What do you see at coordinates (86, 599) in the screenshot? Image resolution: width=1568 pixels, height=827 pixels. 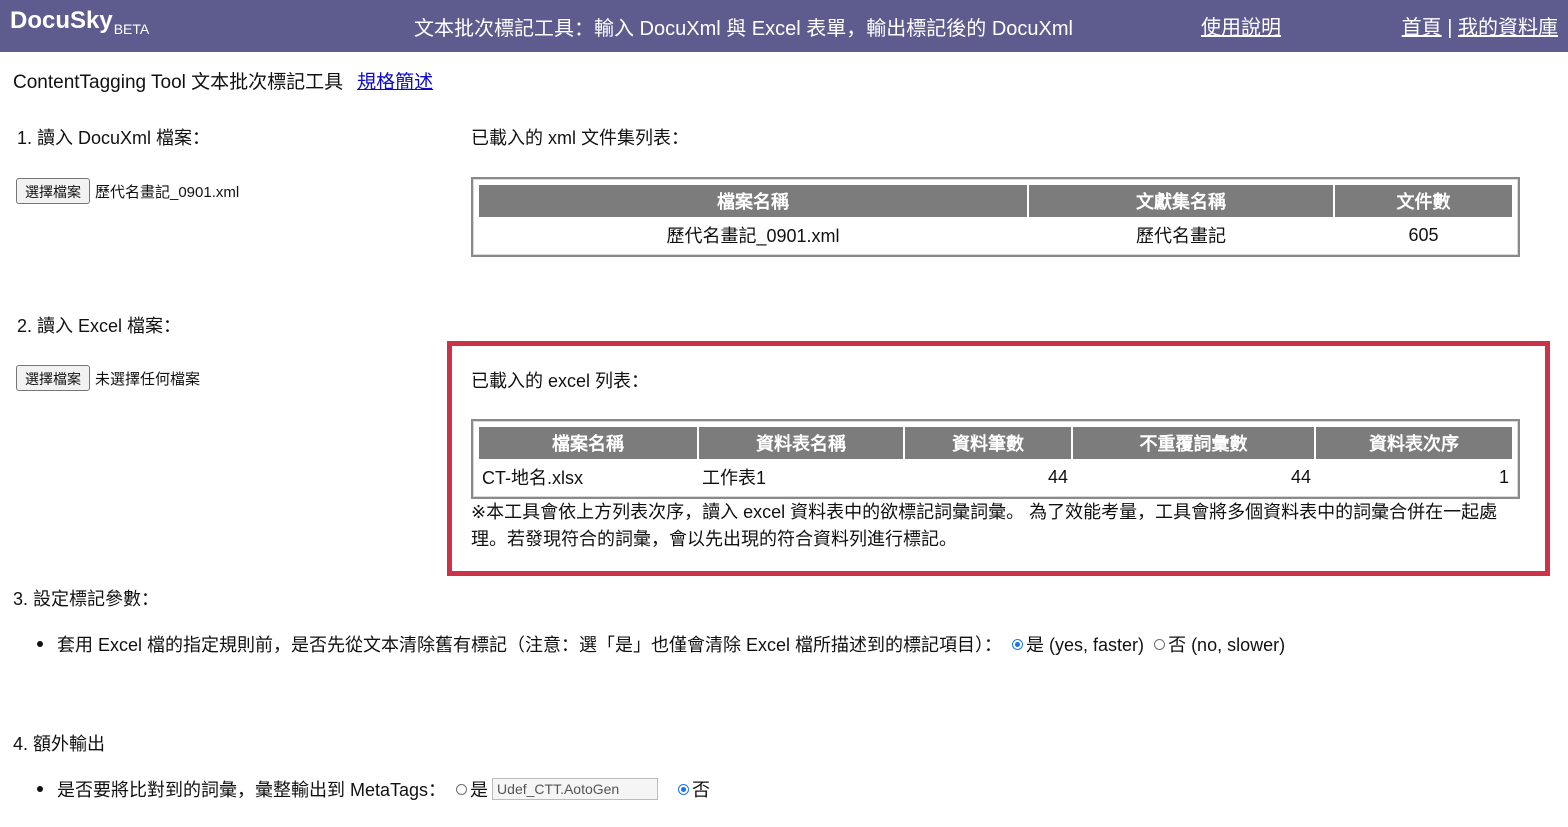 I see `section3-label: 3. 設定標記參數：` at bounding box center [86, 599].